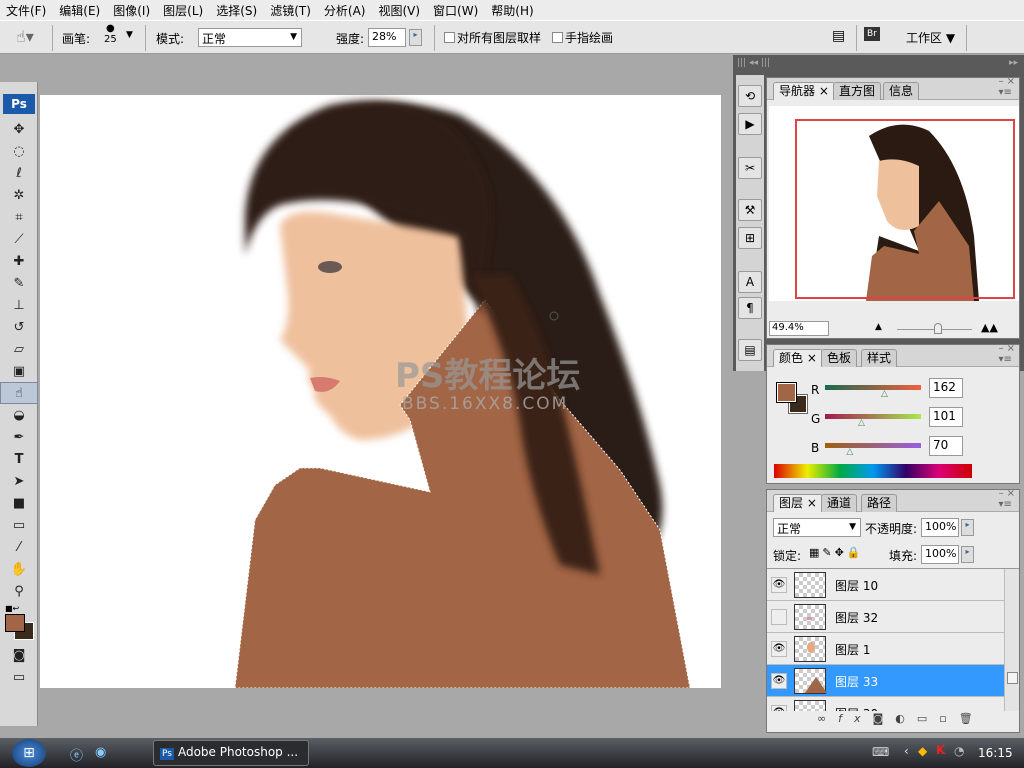 This screenshot has width=1024, height=768. Describe the element at coordinates (779, 617) in the screenshot. I see `visibility-toggle` at that location.